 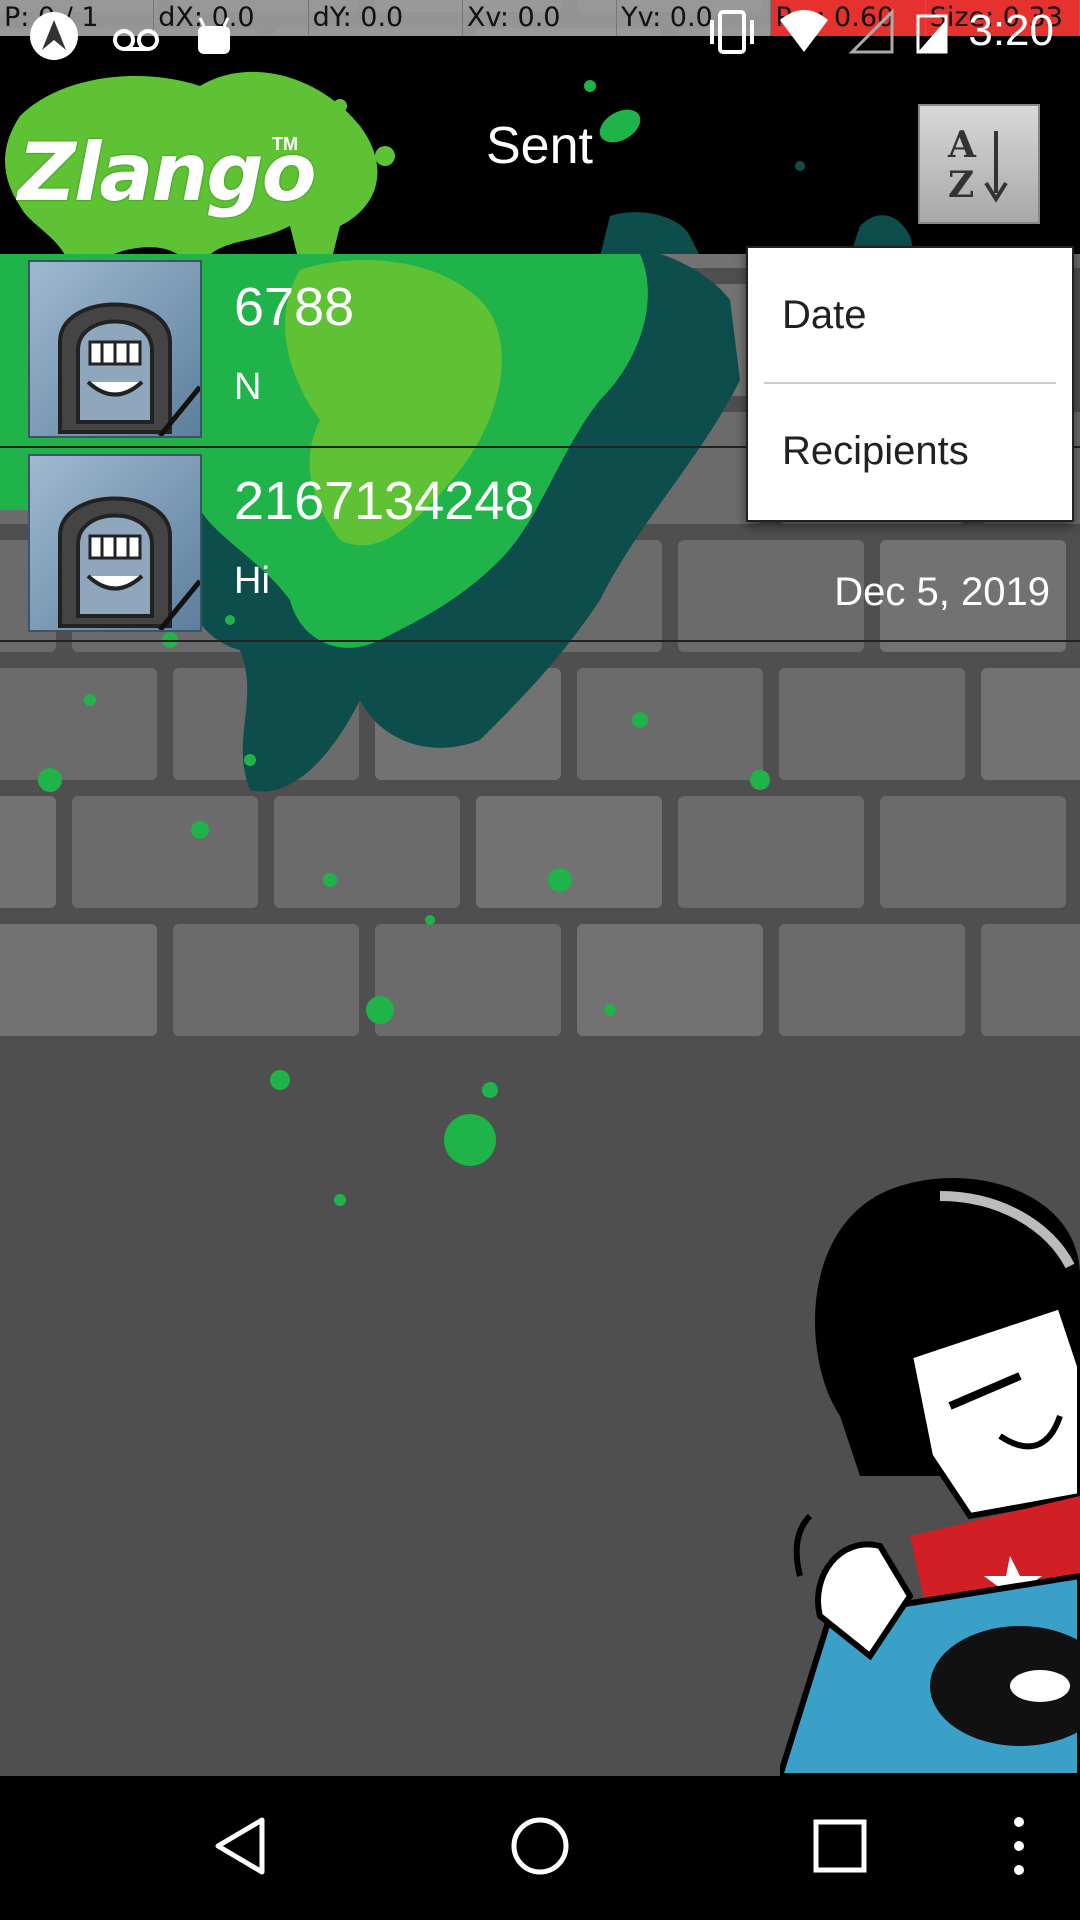 What do you see at coordinates (961, 185) in the screenshot?
I see `svg-text: Z` at bounding box center [961, 185].